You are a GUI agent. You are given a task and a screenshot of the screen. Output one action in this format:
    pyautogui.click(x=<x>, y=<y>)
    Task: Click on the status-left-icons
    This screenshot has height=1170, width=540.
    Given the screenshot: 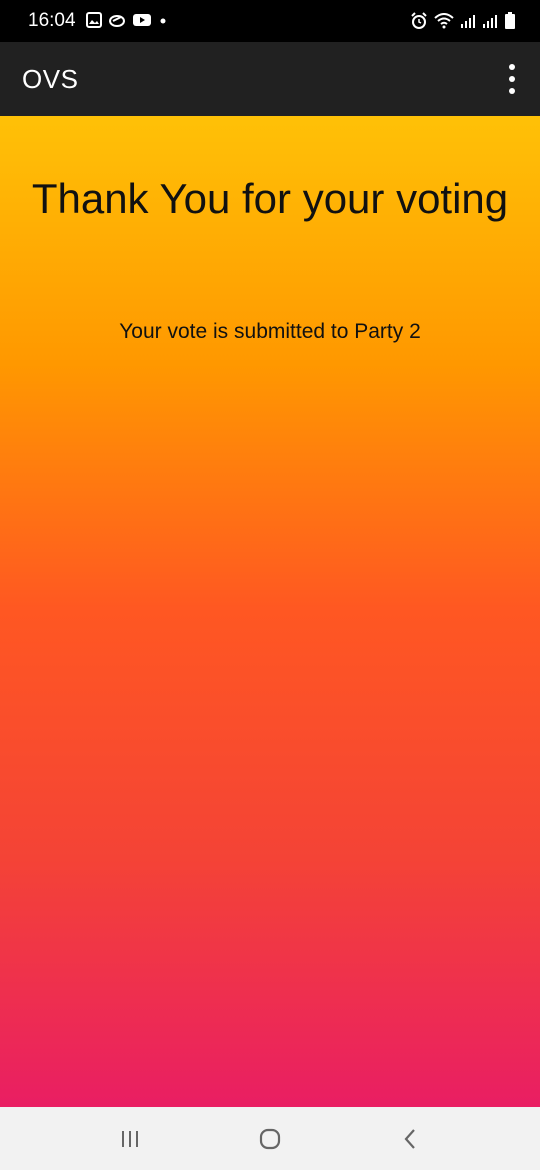 What is the action you would take?
    pyautogui.click(x=127, y=20)
    